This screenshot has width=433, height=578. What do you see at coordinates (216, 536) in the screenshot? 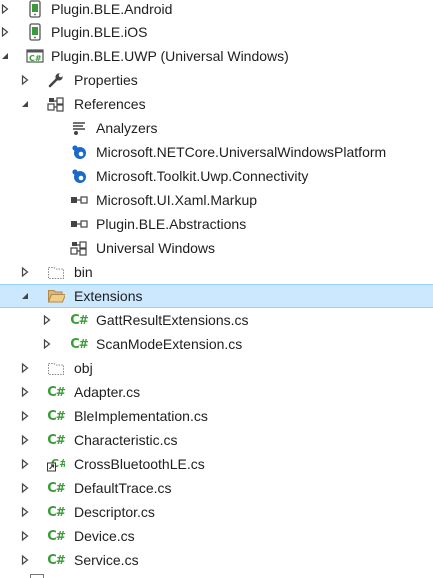
I see `tree-node-device-file: C # Device.cs` at bounding box center [216, 536].